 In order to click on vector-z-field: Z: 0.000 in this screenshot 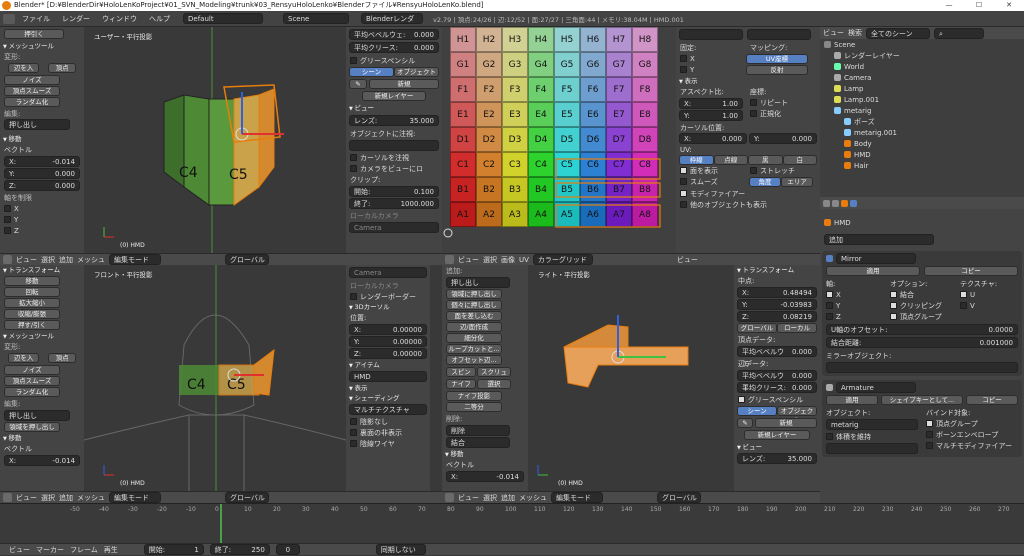, I will do `click(42, 185)`.